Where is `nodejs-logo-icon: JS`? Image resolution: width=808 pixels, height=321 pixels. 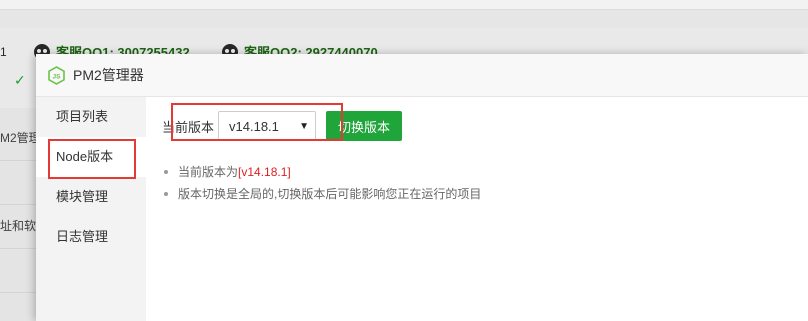 nodejs-logo-icon: JS is located at coordinates (56, 75).